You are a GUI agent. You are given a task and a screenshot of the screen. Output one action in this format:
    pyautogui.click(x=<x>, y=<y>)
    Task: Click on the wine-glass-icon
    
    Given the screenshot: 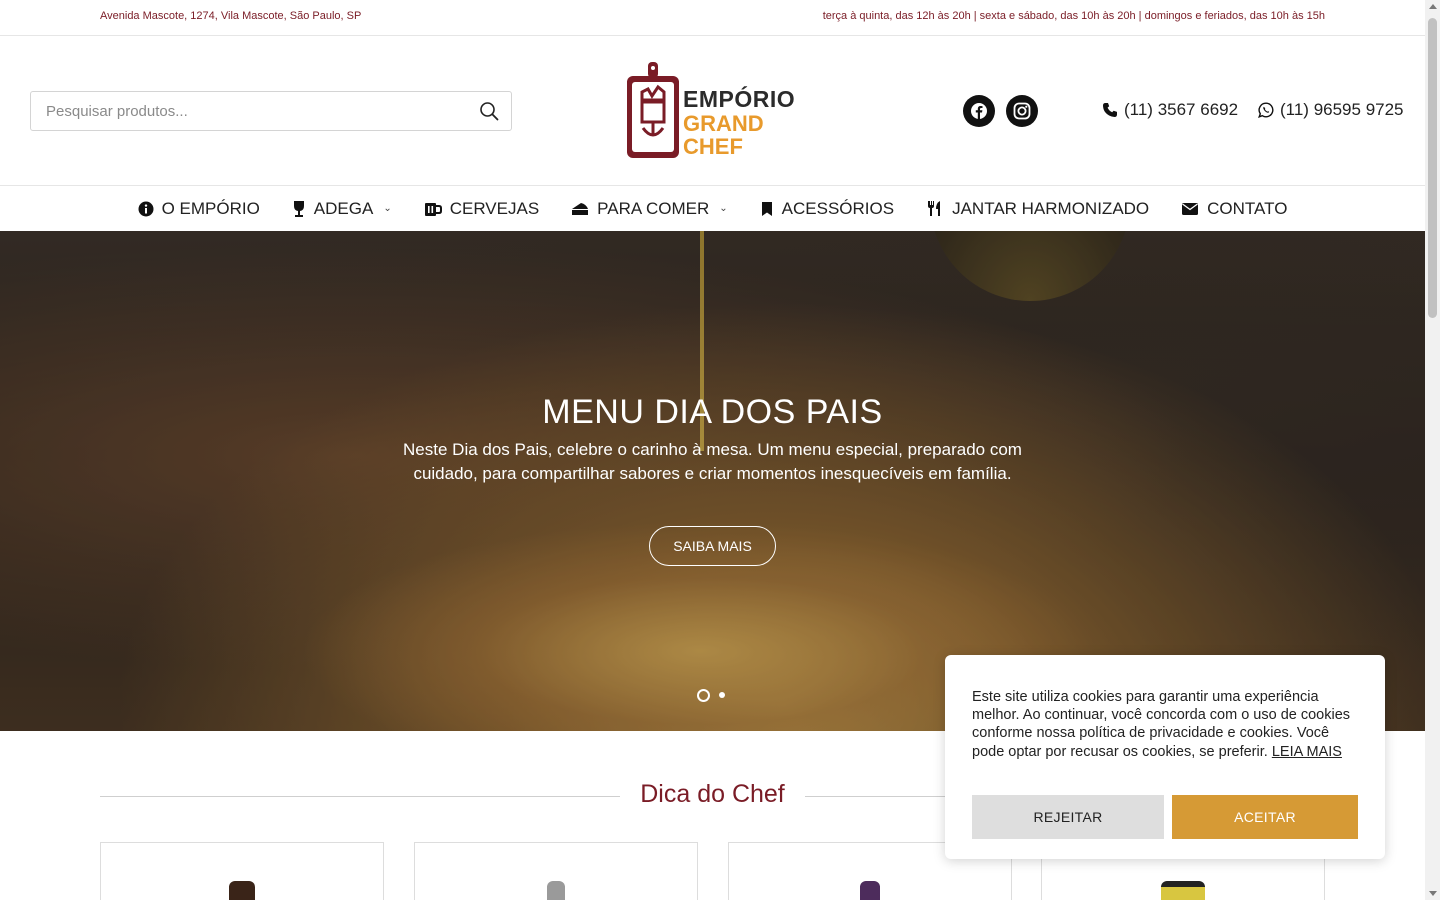 What is the action you would take?
    pyautogui.click(x=298, y=208)
    